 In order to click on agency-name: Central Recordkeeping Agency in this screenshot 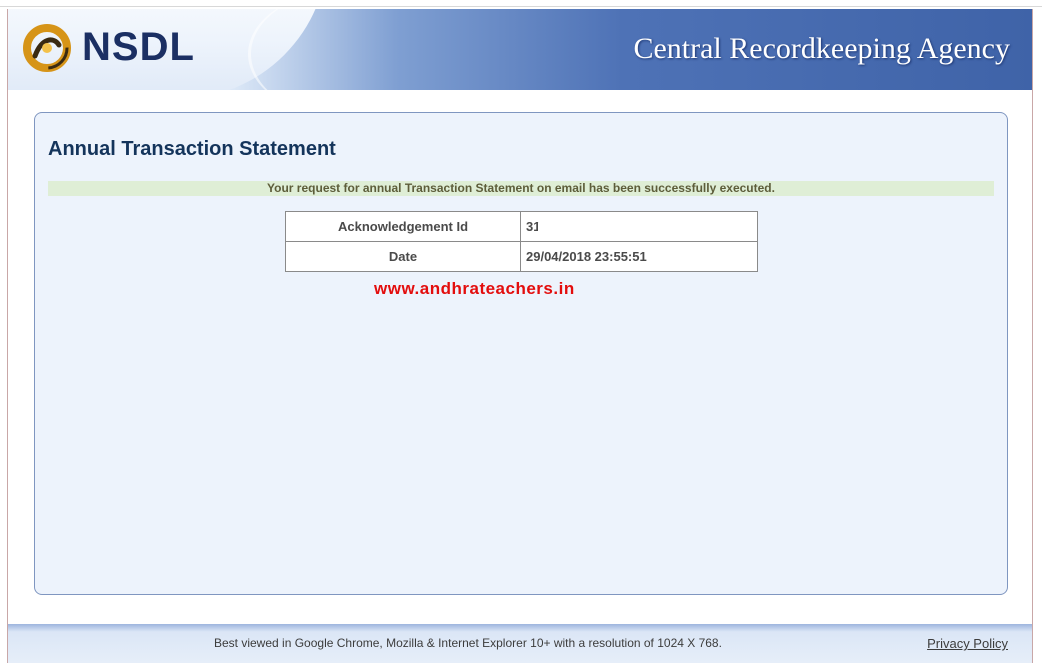, I will do `click(821, 48)`.